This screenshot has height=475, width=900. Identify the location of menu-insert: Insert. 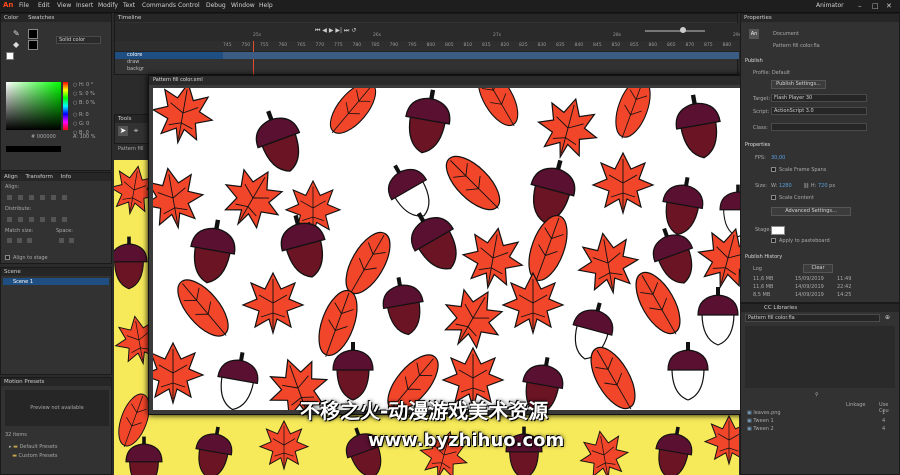
(84, 5).